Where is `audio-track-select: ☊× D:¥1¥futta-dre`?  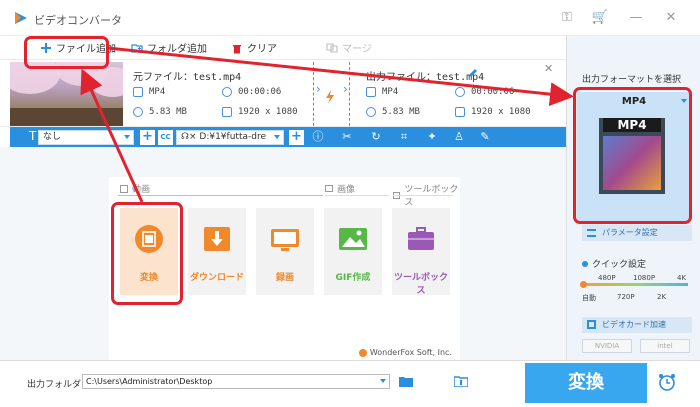 audio-track-select: ☊× D:¥1¥futta-dre is located at coordinates (230, 137).